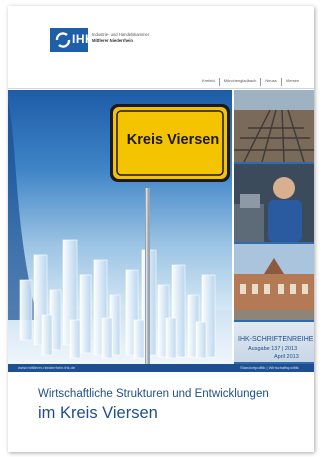 Image resolution: width=324 pixels, height=457 pixels. I want to click on website-url: www.mittlerer-niederrhein.ihk.de, so click(47, 367).